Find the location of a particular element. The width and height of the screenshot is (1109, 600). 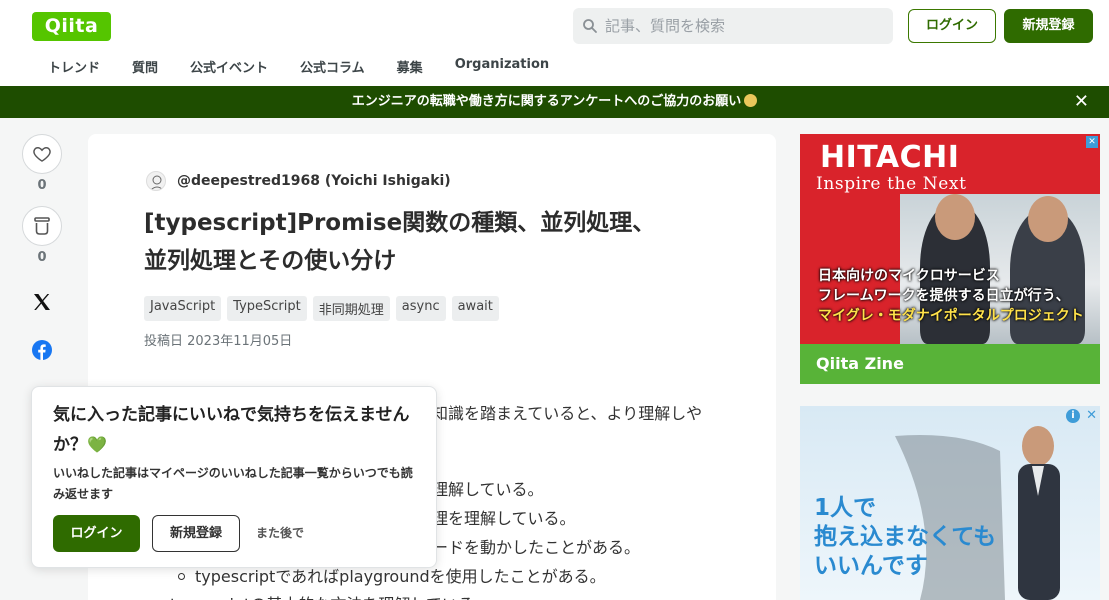

tag-typescript: TypeScript is located at coordinates (267, 308).